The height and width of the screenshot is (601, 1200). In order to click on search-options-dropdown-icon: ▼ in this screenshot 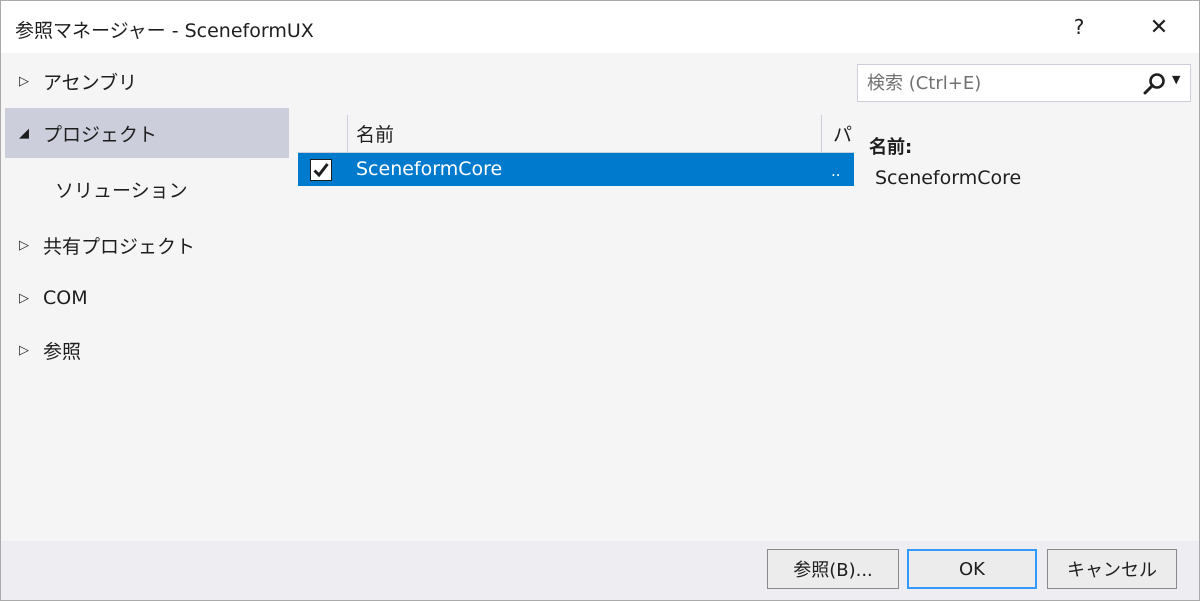, I will do `click(1176, 79)`.